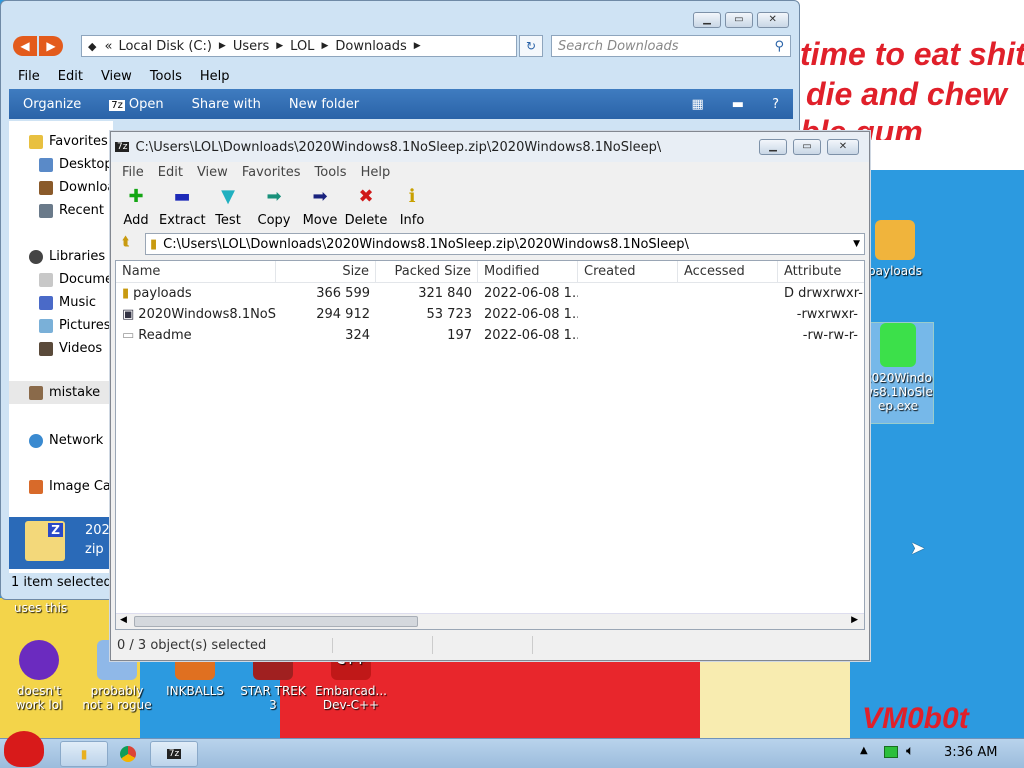  What do you see at coordinates (854, 620) in the screenshot?
I see `scroll-right-icon: ▶` at bounding box center [854, 620].